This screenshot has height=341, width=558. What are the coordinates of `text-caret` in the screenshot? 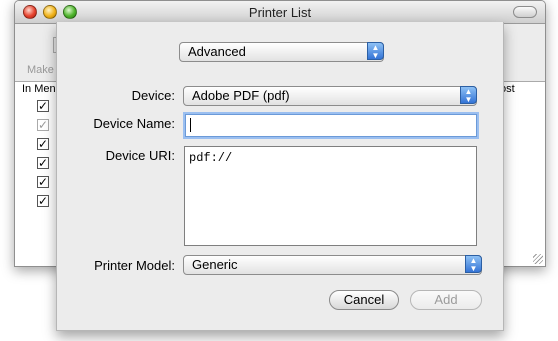 It's located at (190, 125).